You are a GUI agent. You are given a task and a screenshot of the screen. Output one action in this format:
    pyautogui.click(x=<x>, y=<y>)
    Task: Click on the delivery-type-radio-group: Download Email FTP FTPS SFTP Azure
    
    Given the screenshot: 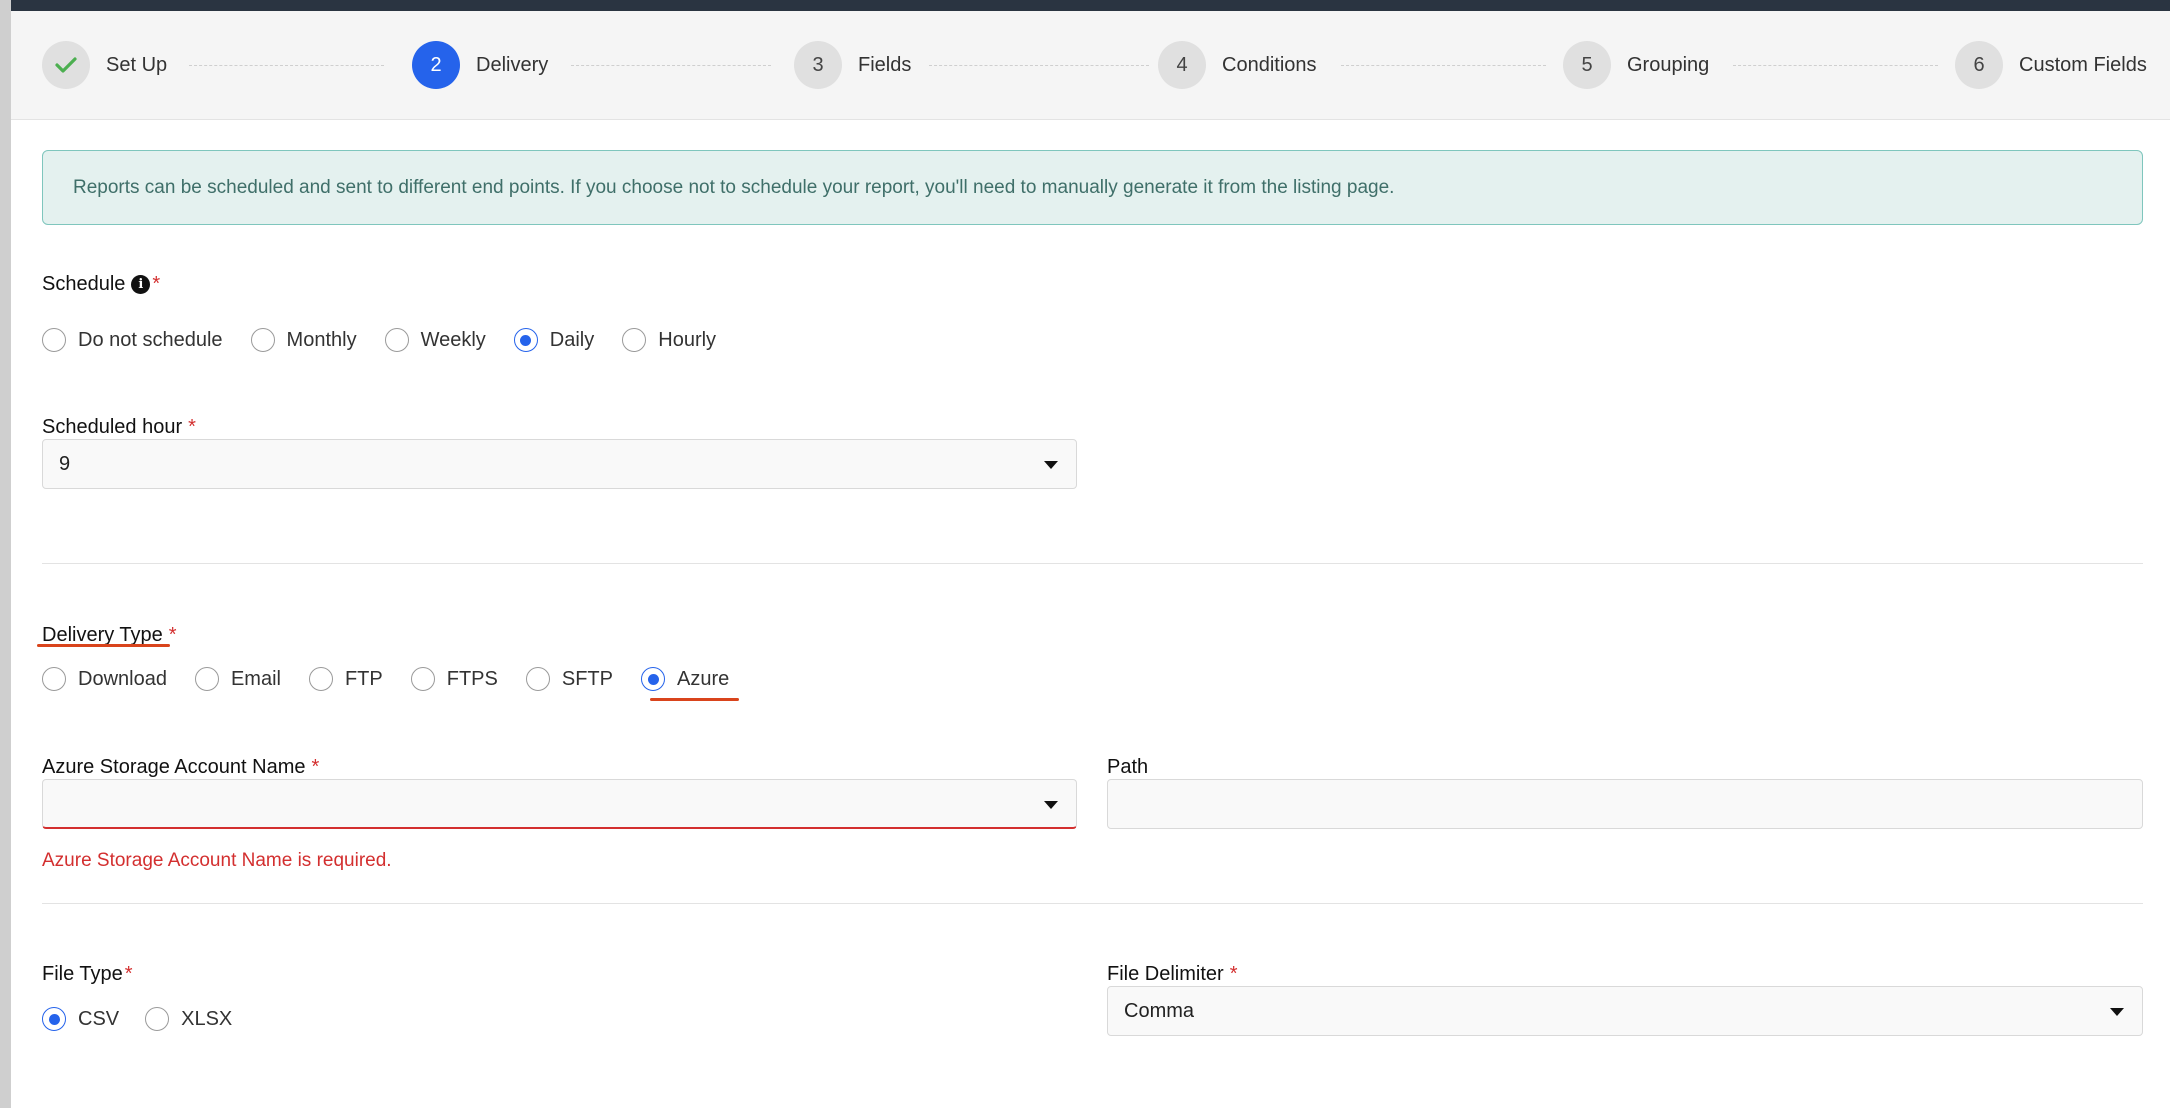 What is the action you would take?
    pyautogui.click(x=399, y=679)
    